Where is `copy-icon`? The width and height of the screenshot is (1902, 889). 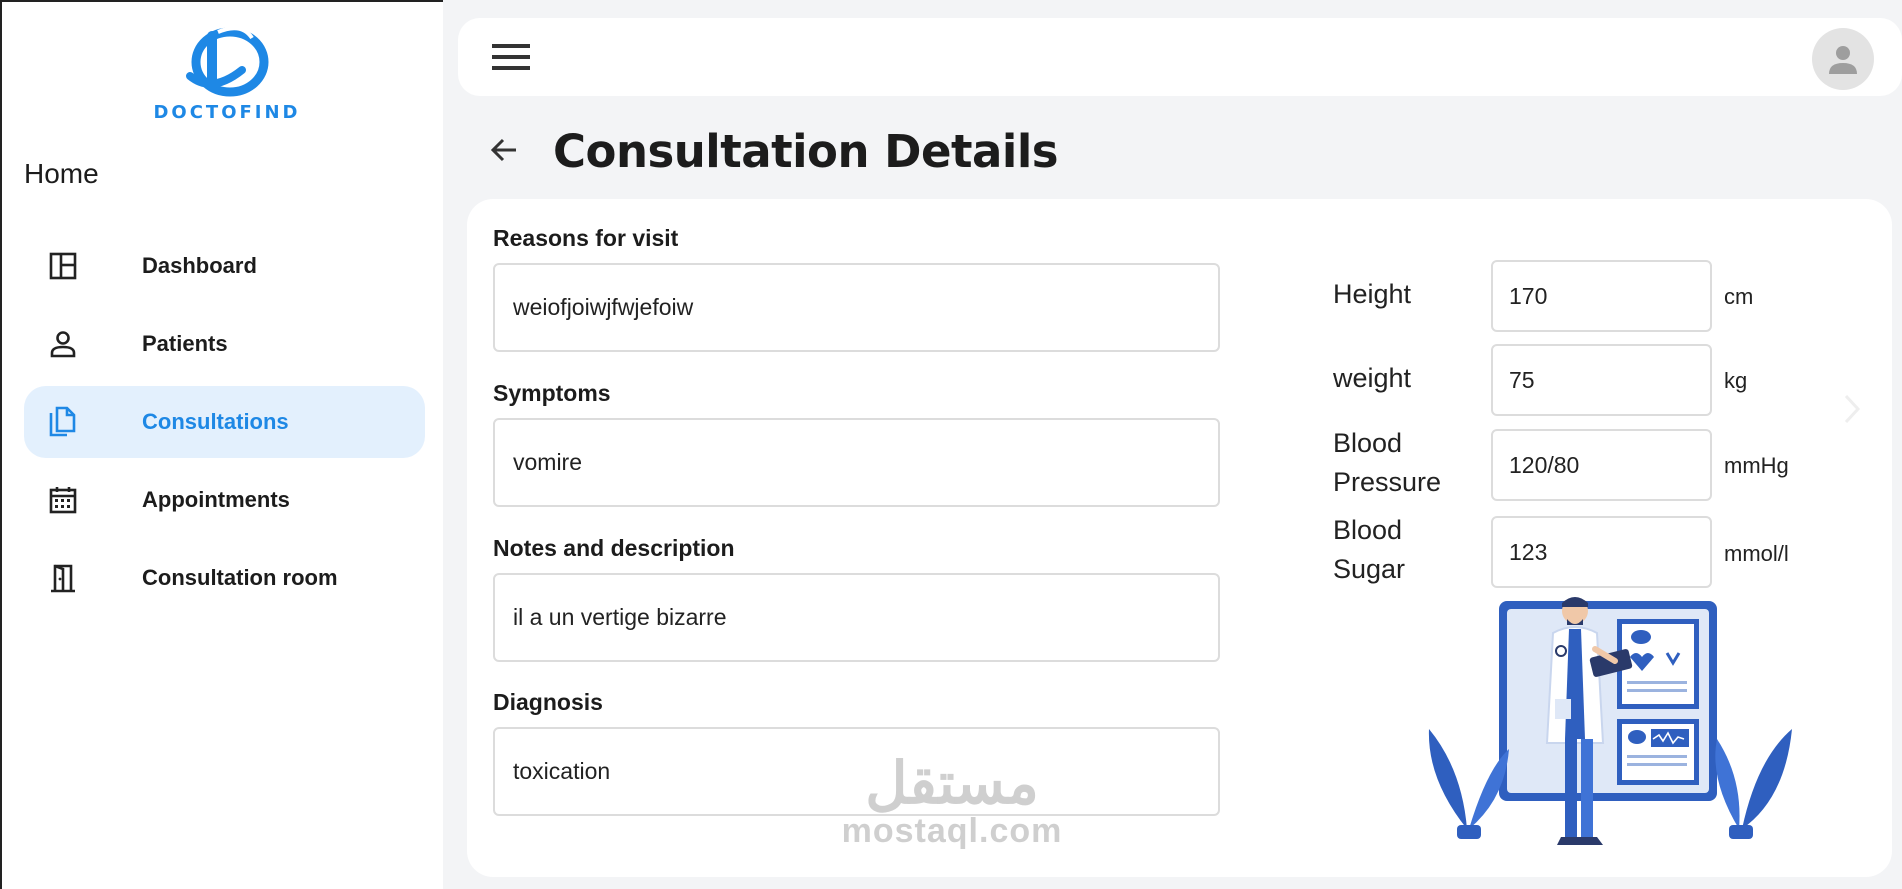
copy-icon is located at coordinates (63, 422).